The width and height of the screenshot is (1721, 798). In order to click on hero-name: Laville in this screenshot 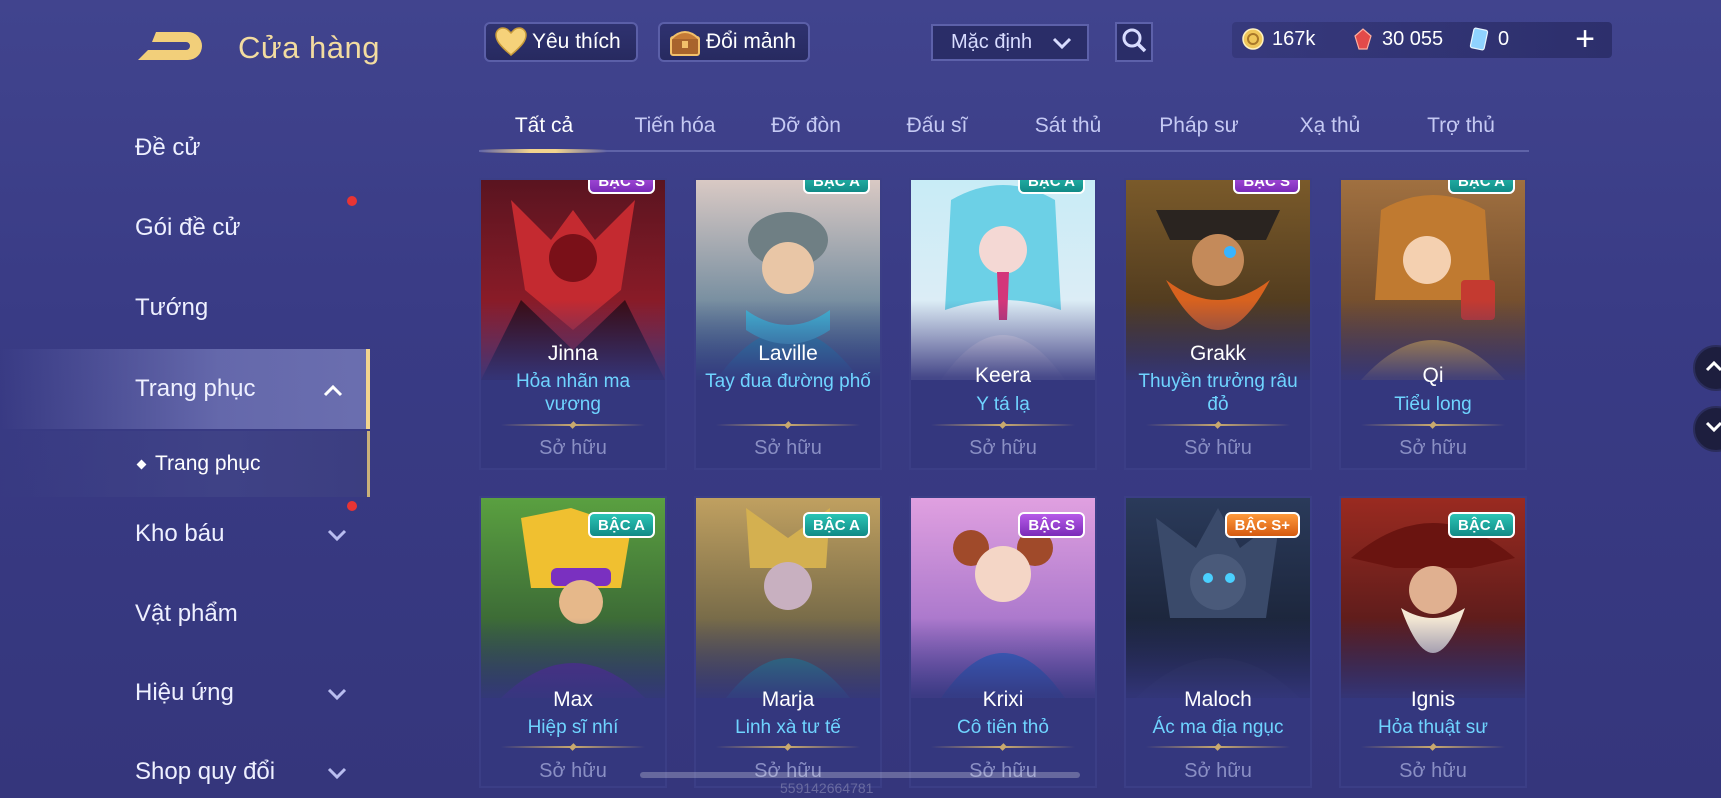, I will do `click(788, 353)`.